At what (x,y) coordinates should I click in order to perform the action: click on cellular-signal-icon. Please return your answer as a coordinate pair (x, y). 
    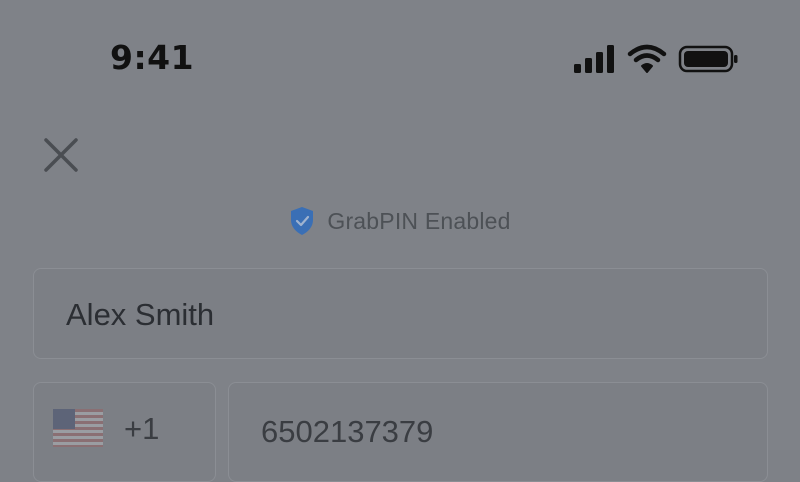
    Looking at the image, I should click on (594, 59).